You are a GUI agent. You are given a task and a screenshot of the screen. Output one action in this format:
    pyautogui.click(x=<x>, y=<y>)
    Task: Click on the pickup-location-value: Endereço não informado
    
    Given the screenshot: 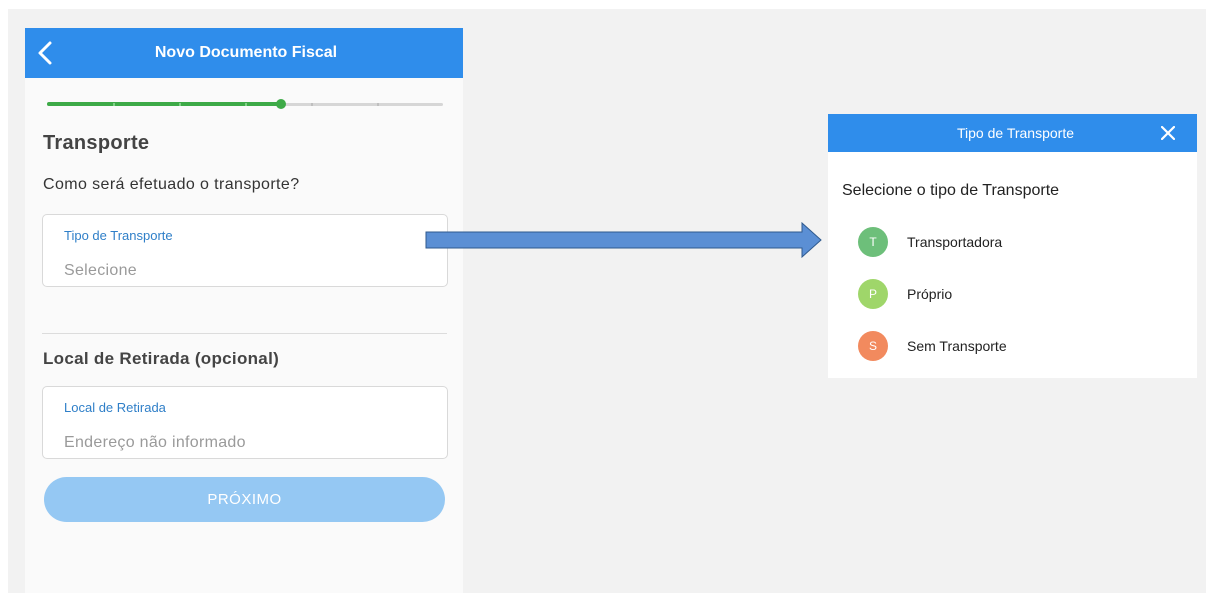 What is the action you would take?
    pyautogui.click(x=155, y=442)
    